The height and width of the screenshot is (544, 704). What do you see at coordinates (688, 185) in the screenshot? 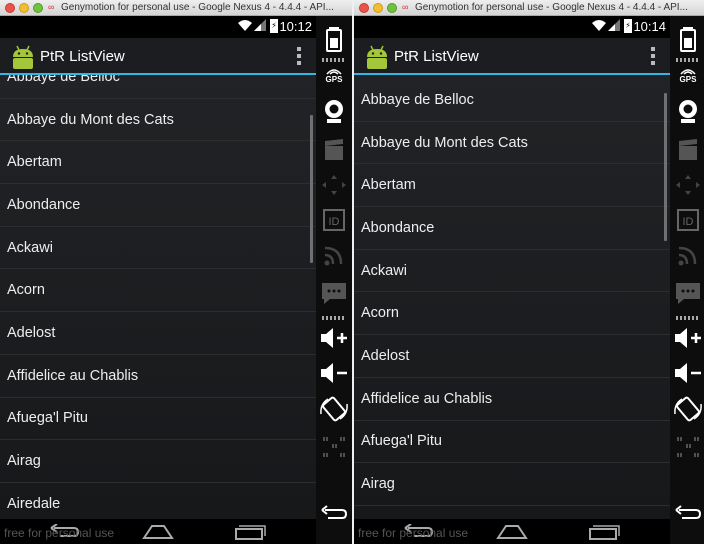
I see `remote-control-icon` at bounding box center [688, 185].